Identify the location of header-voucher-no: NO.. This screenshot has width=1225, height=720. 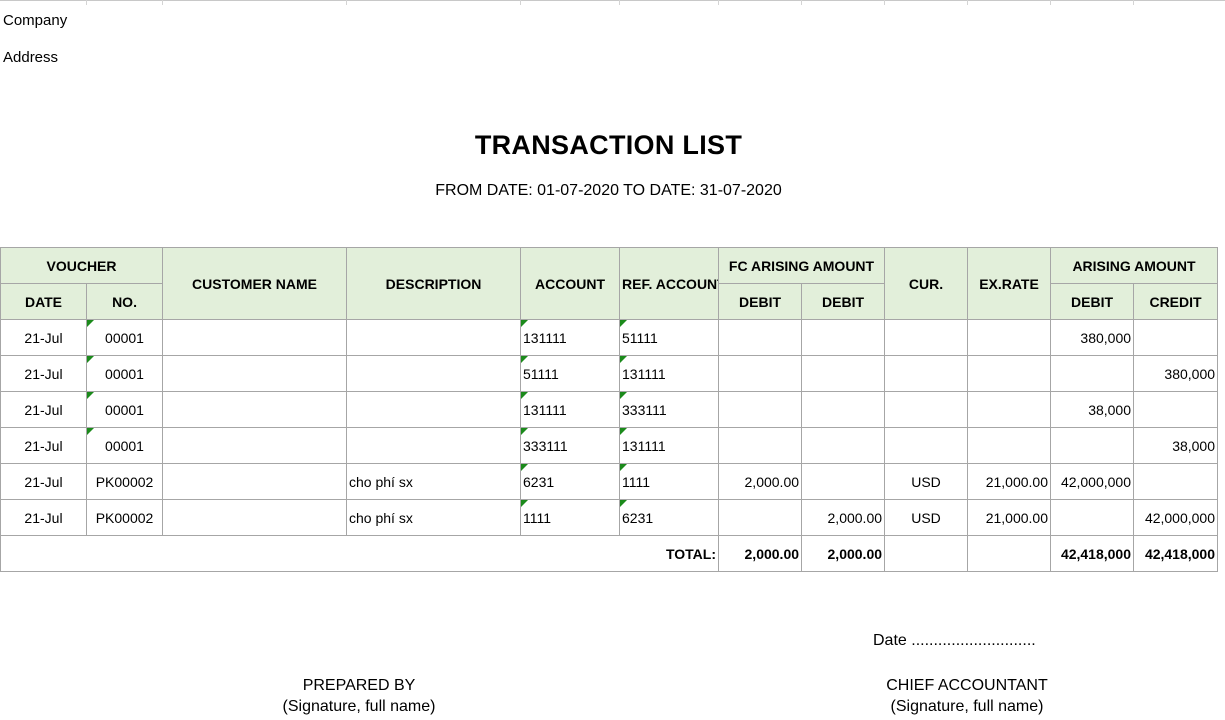
(124, 301).